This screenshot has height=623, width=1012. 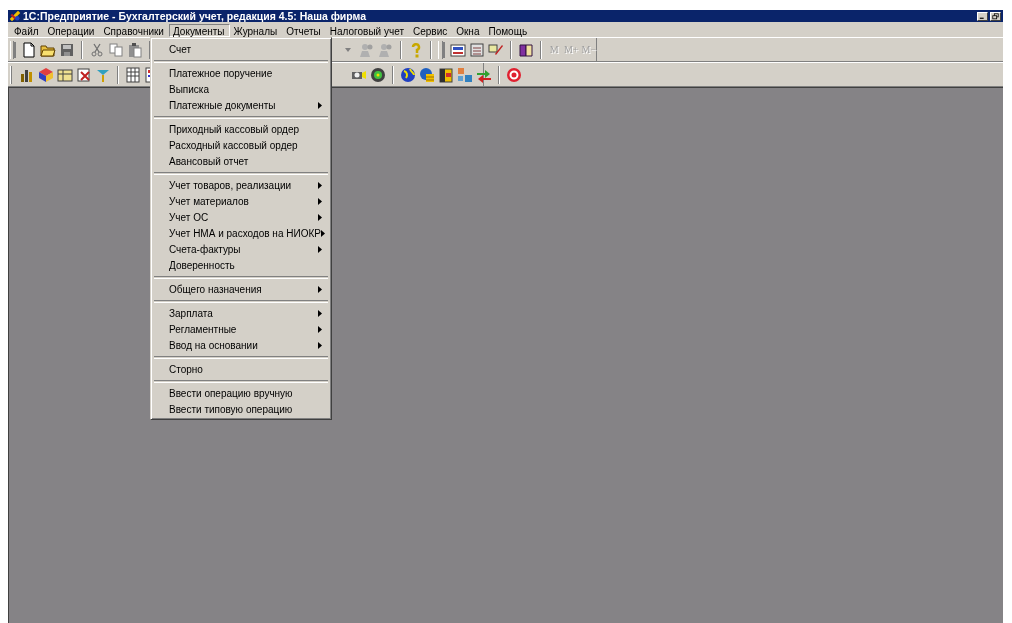 What do you see at coordinates (508, 30) in the screenshot?
I see `menu-item: Помощь` at bounding box center [508, 30].